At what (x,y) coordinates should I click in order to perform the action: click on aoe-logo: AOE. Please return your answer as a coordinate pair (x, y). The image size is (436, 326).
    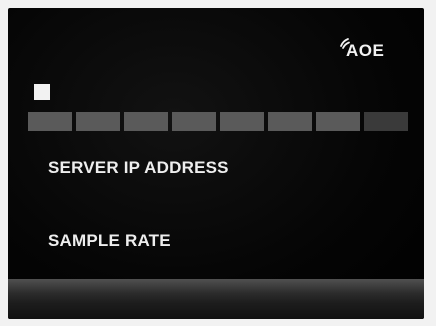
    Looking at the image, I should click on (373, 51).